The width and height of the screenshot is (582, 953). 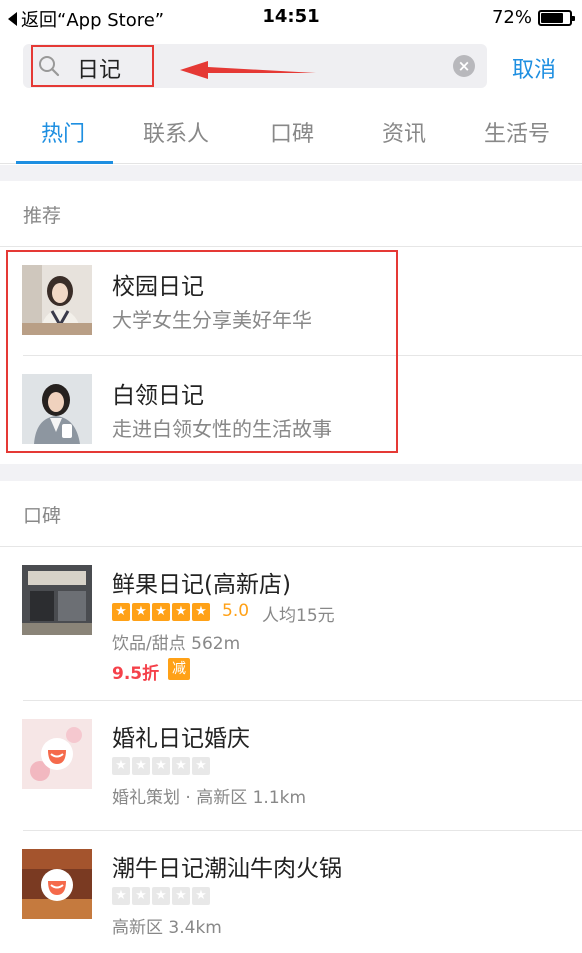 I want to click on tab-contacts: 联系人, so click(x=176, y=132).